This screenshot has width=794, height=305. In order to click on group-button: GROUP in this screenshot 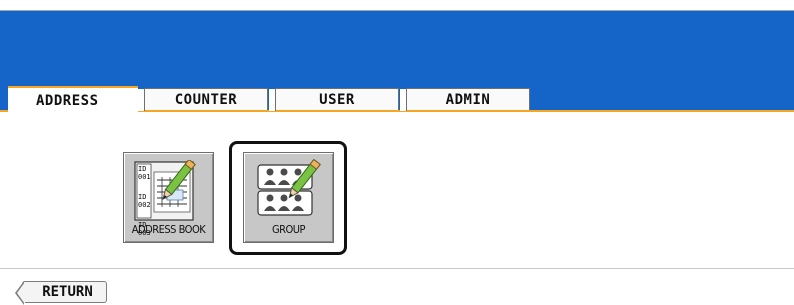, I will do `click(288, 197)`.